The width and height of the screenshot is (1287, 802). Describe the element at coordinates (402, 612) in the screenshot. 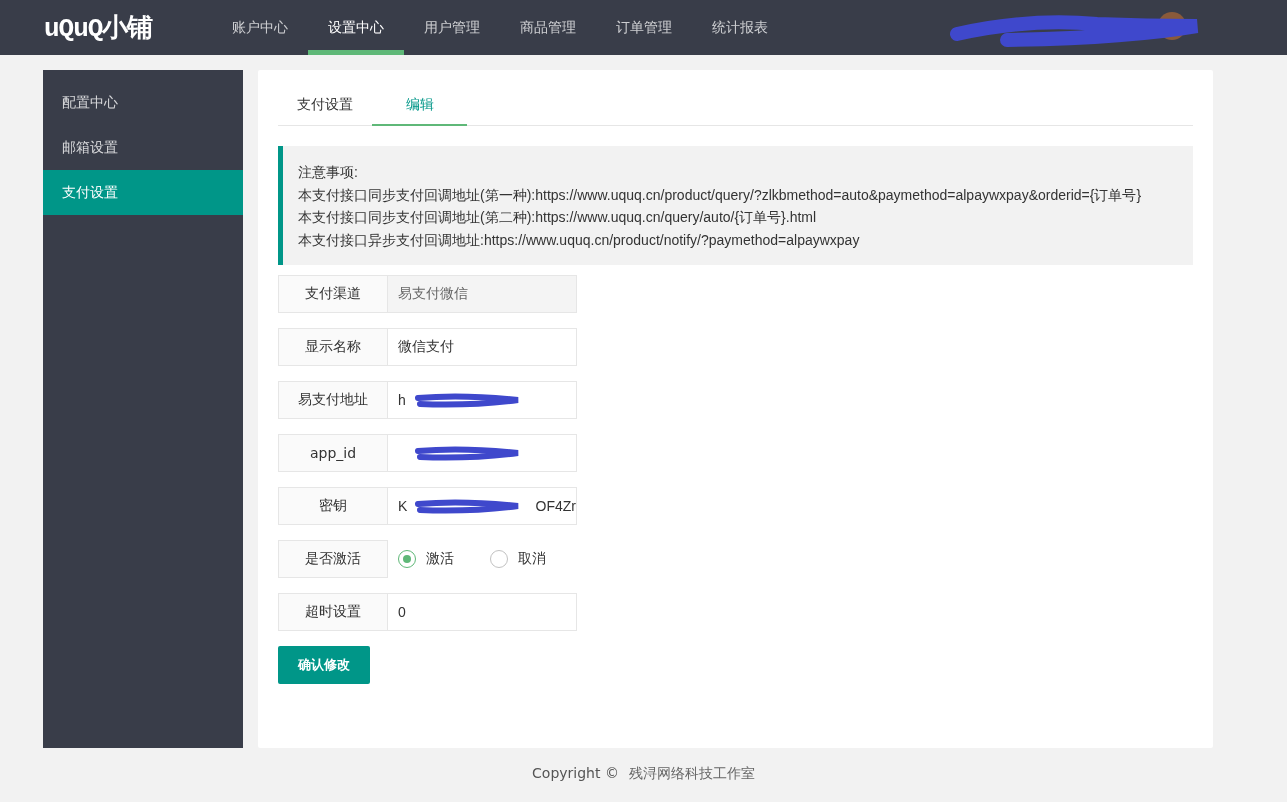

I see `field-value: 0` at that location.